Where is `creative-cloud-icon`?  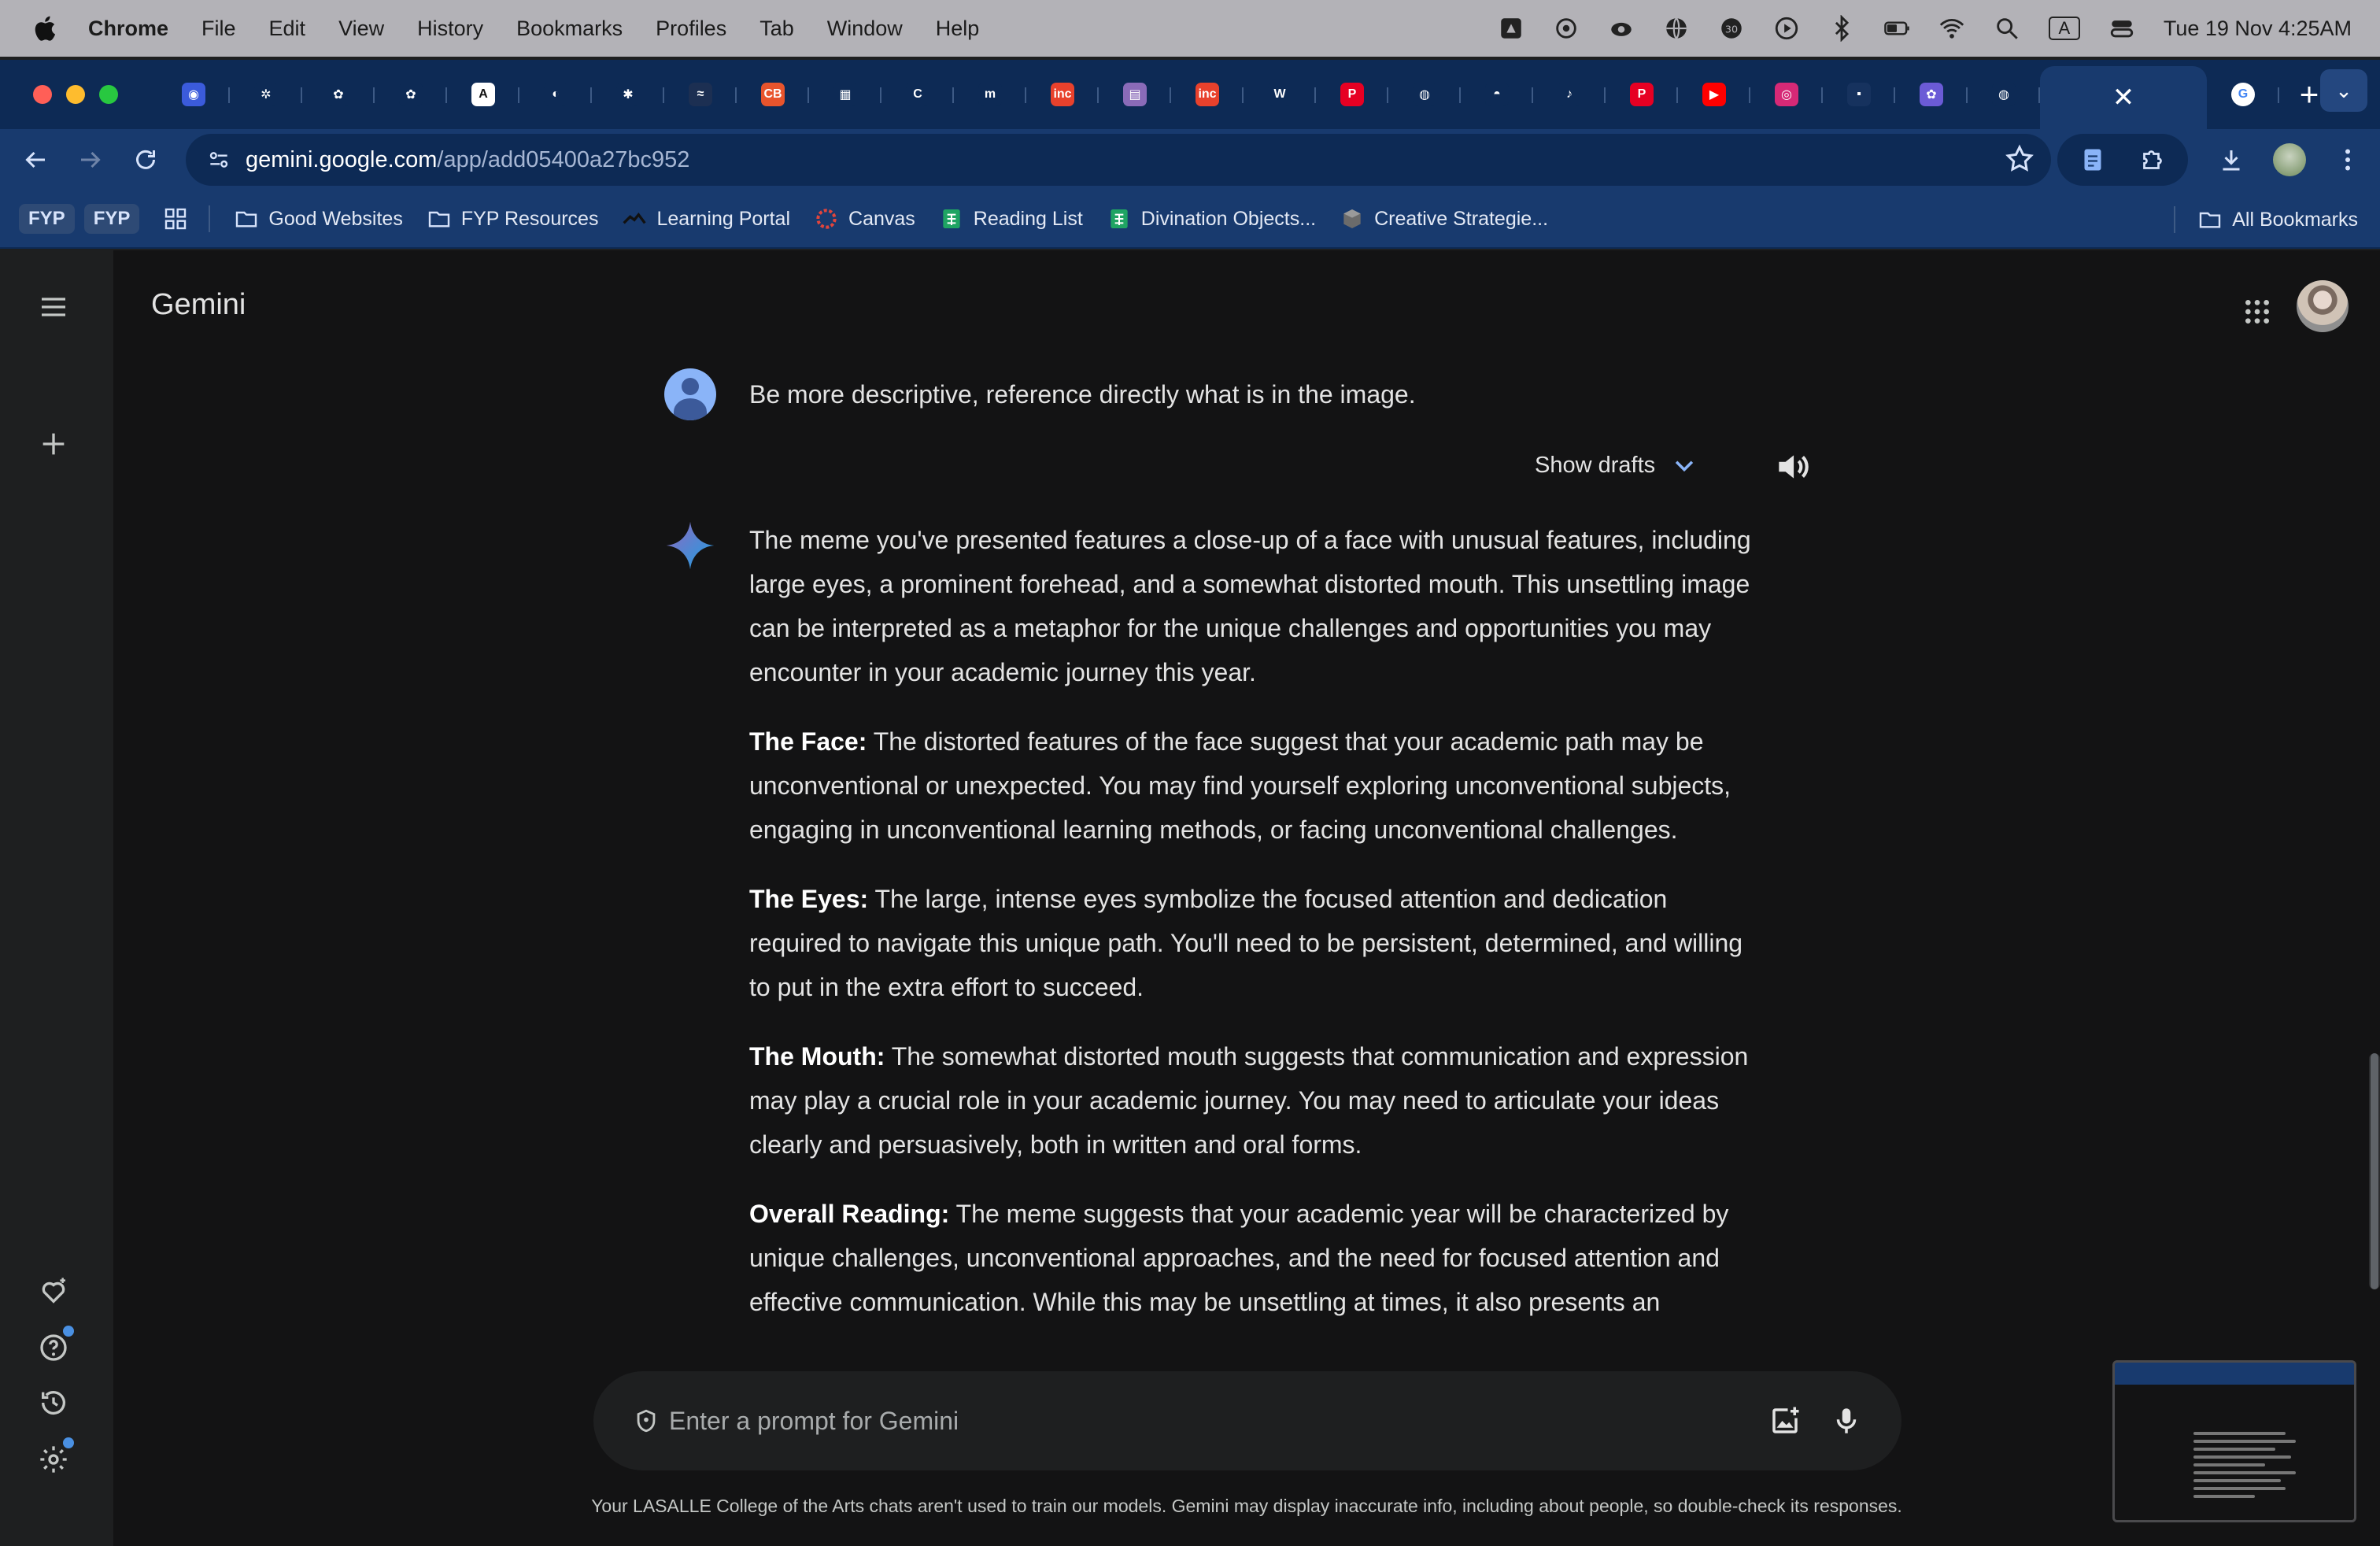
creative-cloud-icon is located at coordinates (1621, 28).